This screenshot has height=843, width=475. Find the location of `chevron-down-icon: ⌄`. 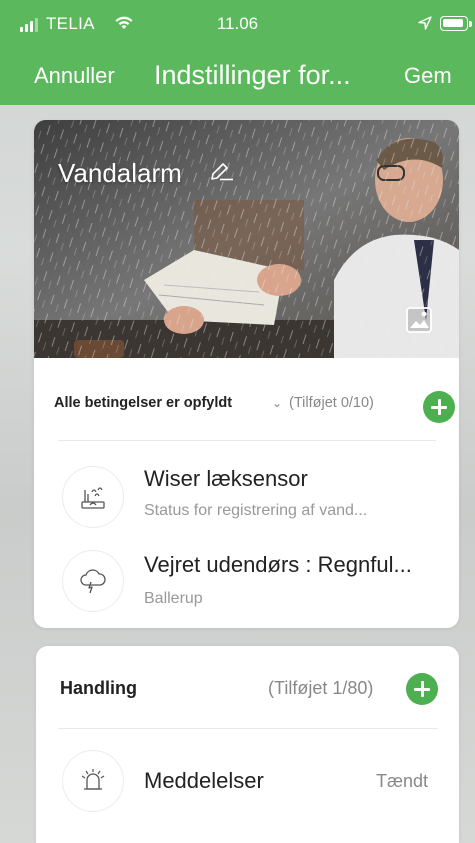

chevron-down-icon: ⌄ is located at coordinates (277, 403).